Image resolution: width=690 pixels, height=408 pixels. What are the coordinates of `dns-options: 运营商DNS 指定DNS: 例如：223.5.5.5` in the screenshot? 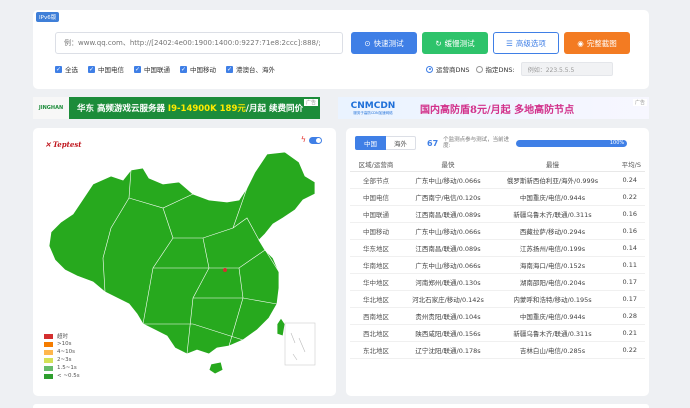 It's located at (519, 69).